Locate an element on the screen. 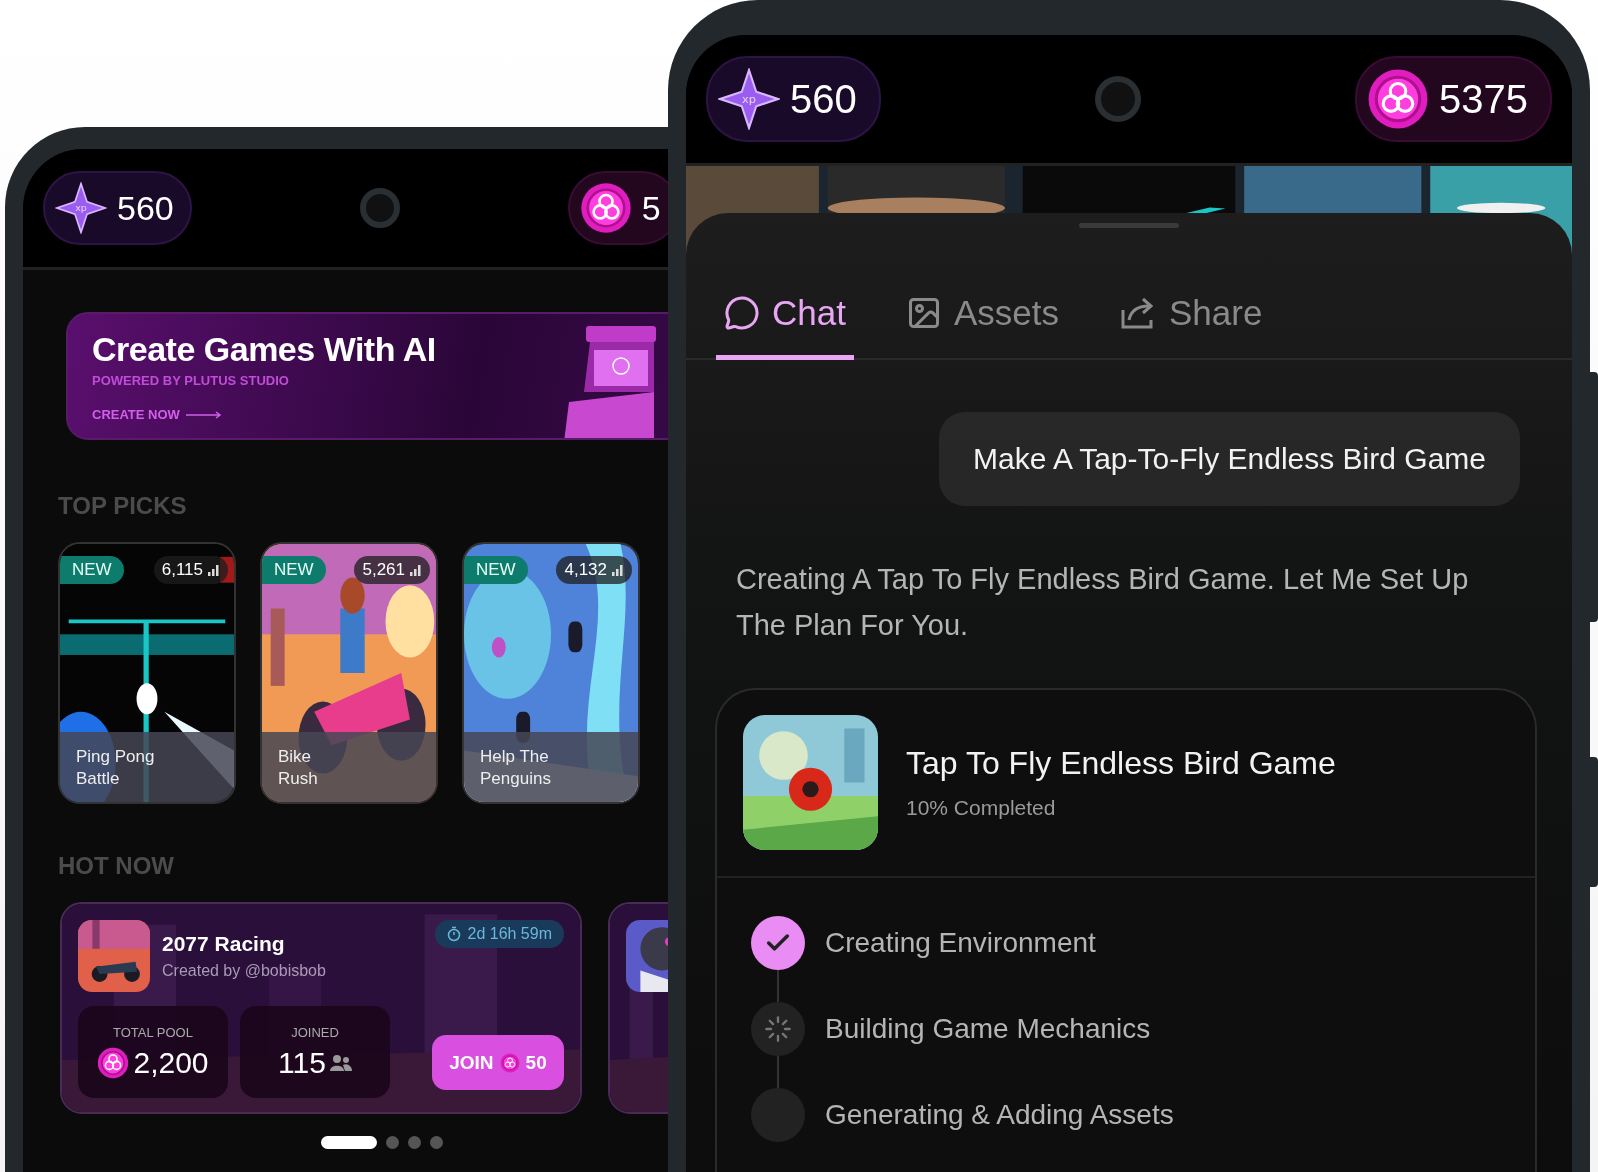  coin-counter: 5375 is located at coordinates (1453, 99).